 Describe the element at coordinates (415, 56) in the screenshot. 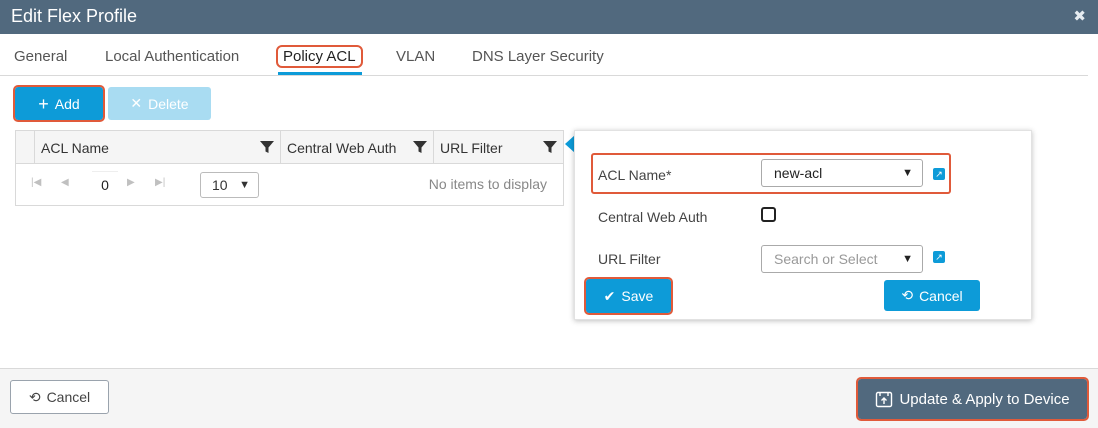

I see `tab-vlan: VLAN` at that location.